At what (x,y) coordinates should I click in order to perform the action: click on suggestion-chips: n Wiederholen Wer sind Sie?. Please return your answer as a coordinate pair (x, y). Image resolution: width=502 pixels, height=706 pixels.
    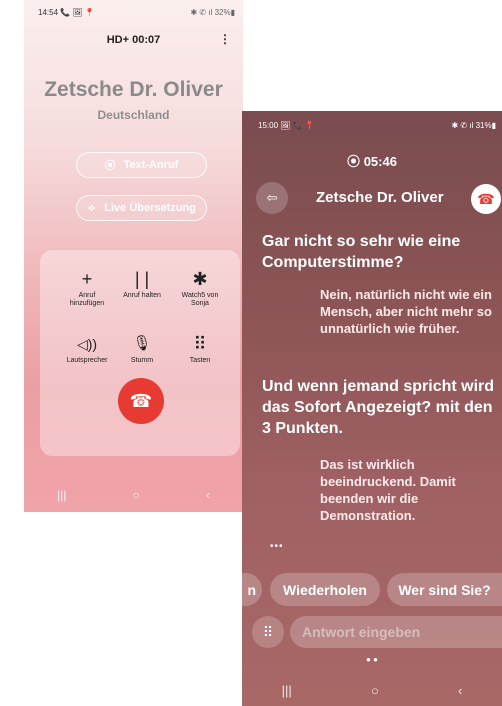
    Looking at the image, I should click on (372, 590).